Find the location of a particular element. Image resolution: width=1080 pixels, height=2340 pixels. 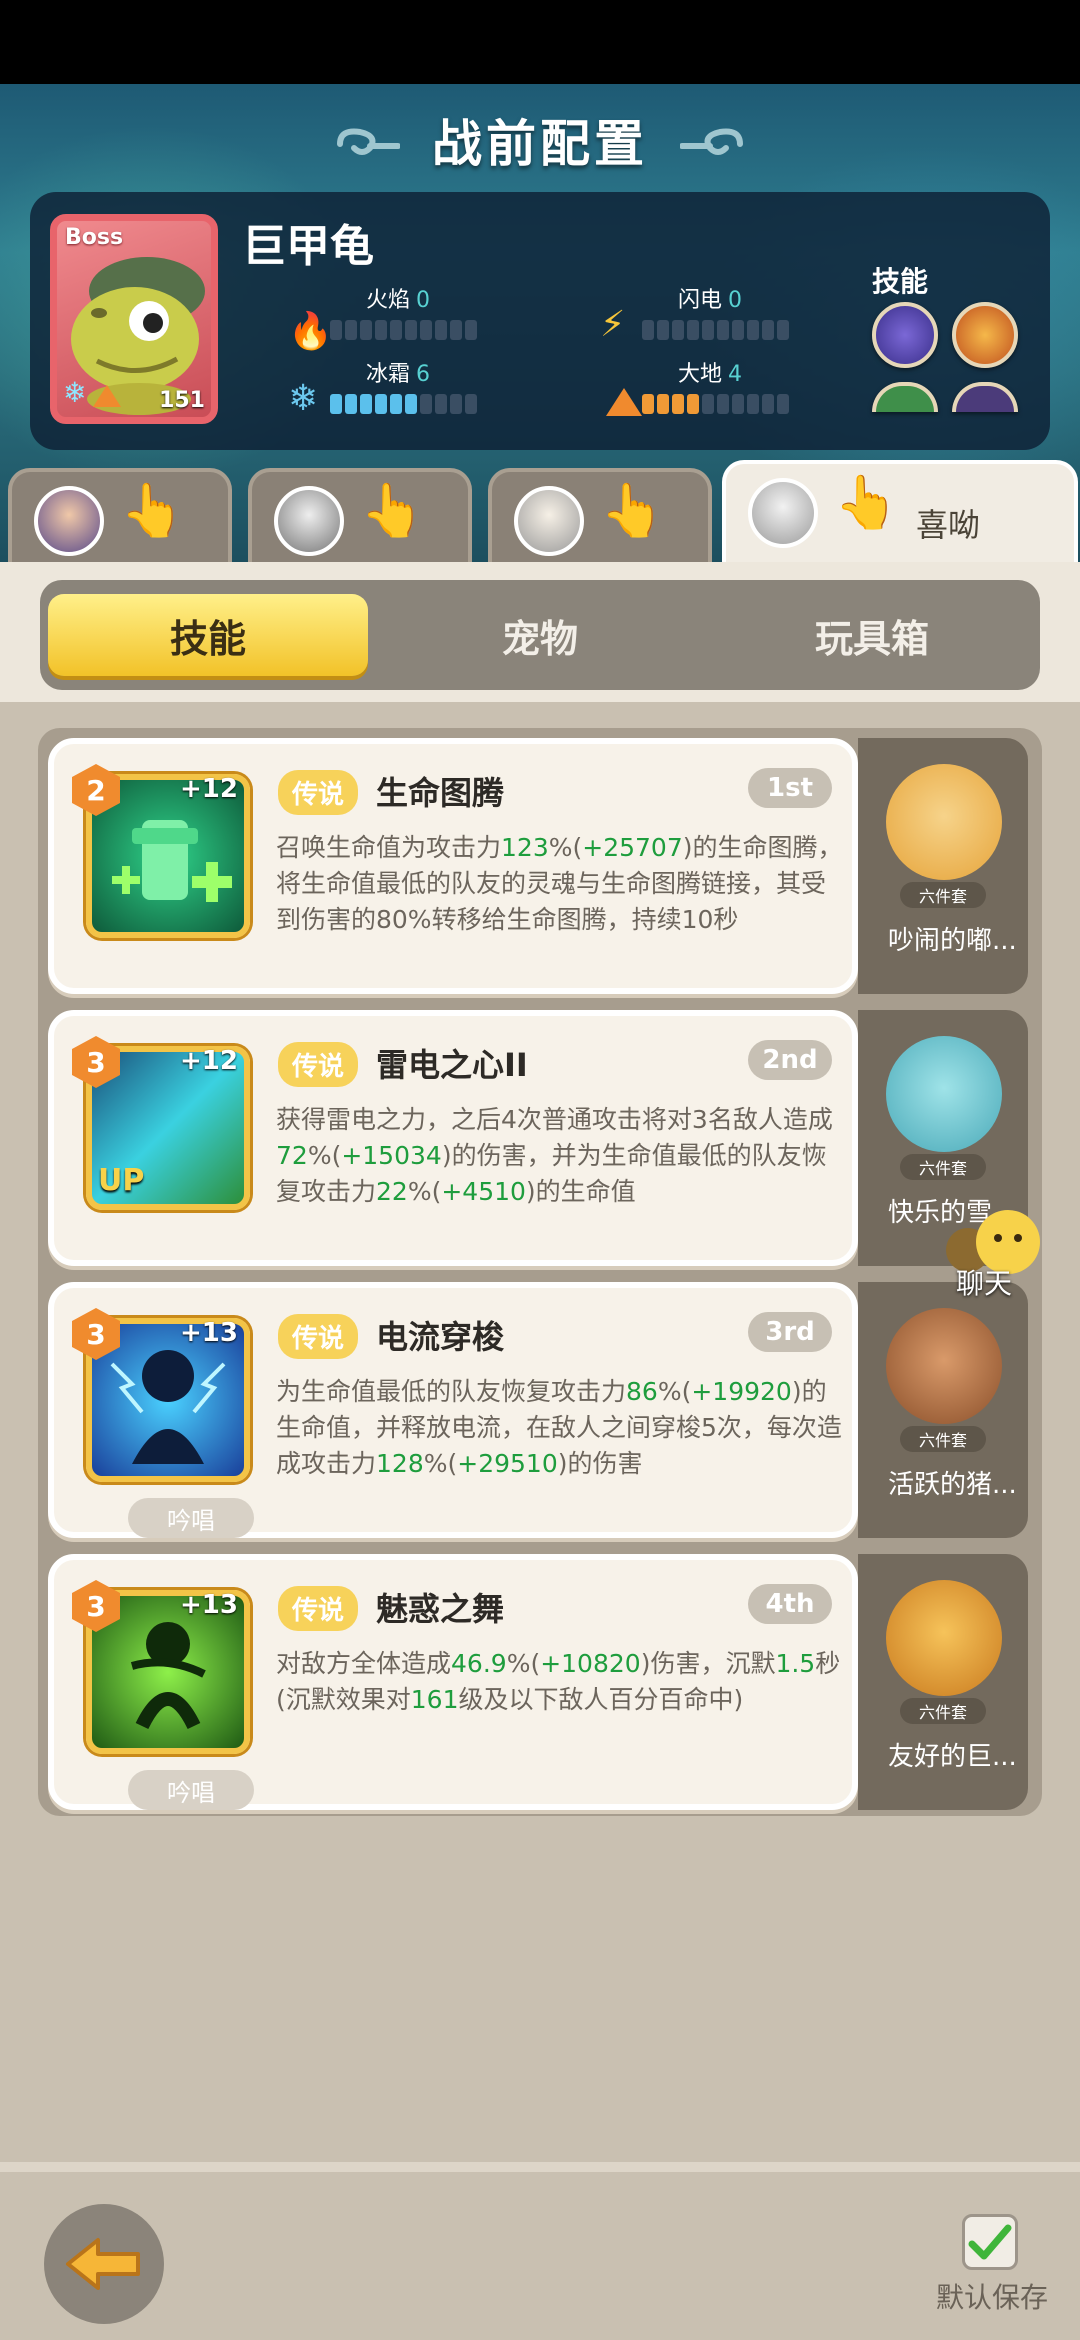

boss-tag: Boss is located at coordinates (94, 237).